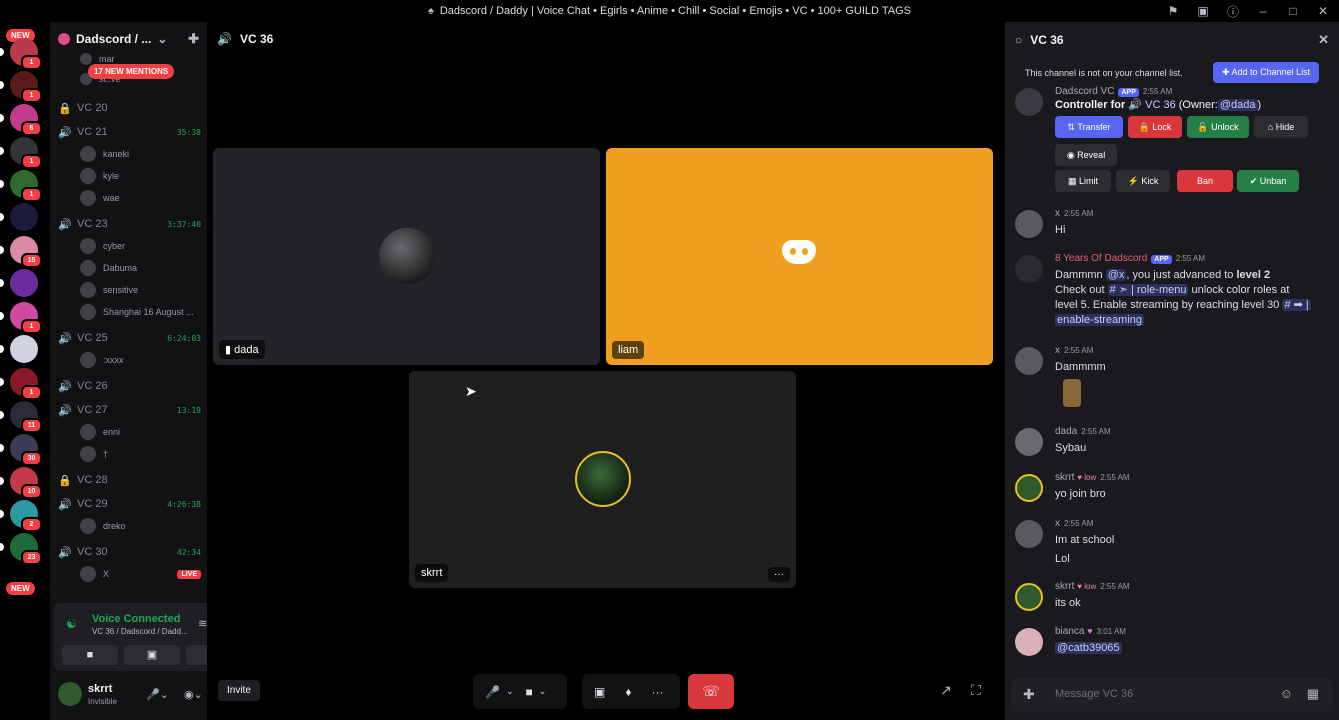 The height and width of the screenshot is (720, 1339). I want to click on activities-button: ◆, so click(196, 655).